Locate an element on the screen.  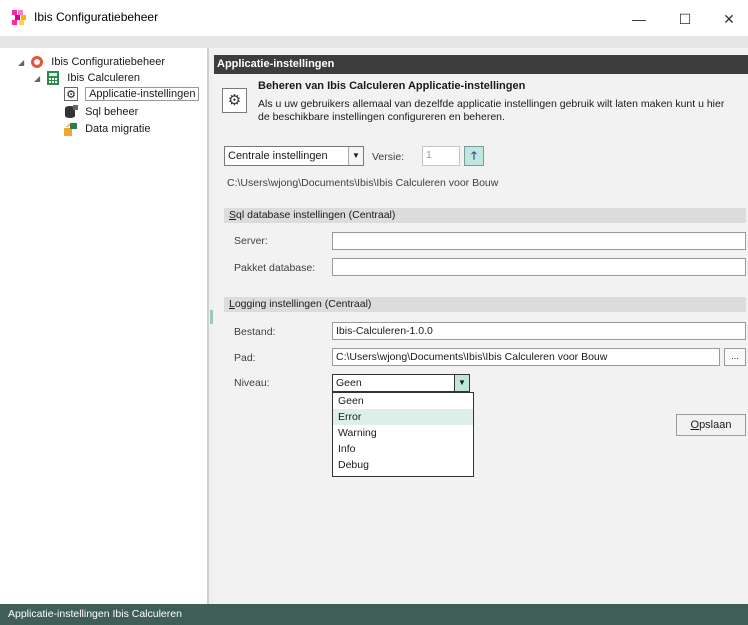
version-field: 1 is located at coordinates (441, 156).